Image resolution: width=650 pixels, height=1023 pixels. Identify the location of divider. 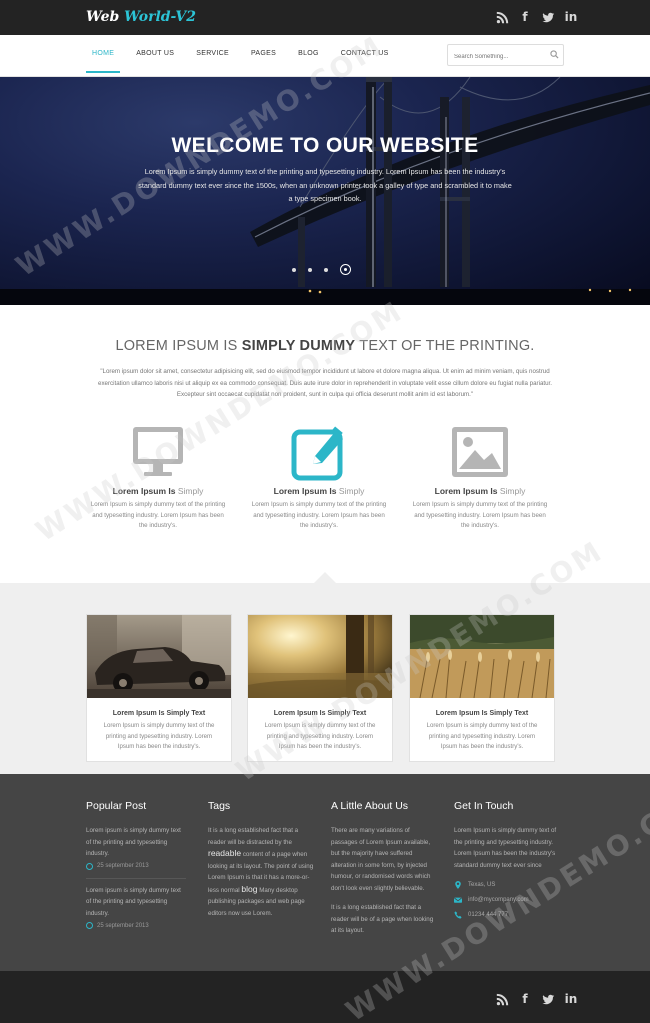
(136, 878).